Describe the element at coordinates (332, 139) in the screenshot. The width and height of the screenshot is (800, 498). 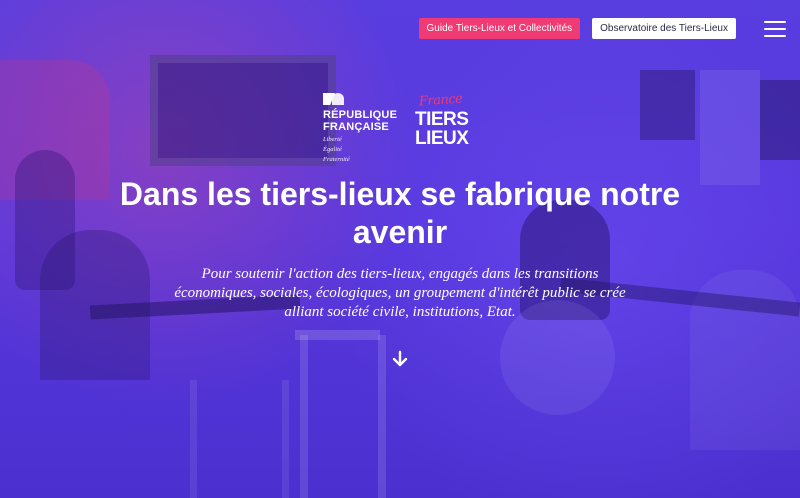
I see `republique-motto-1: Liberté` at that location.